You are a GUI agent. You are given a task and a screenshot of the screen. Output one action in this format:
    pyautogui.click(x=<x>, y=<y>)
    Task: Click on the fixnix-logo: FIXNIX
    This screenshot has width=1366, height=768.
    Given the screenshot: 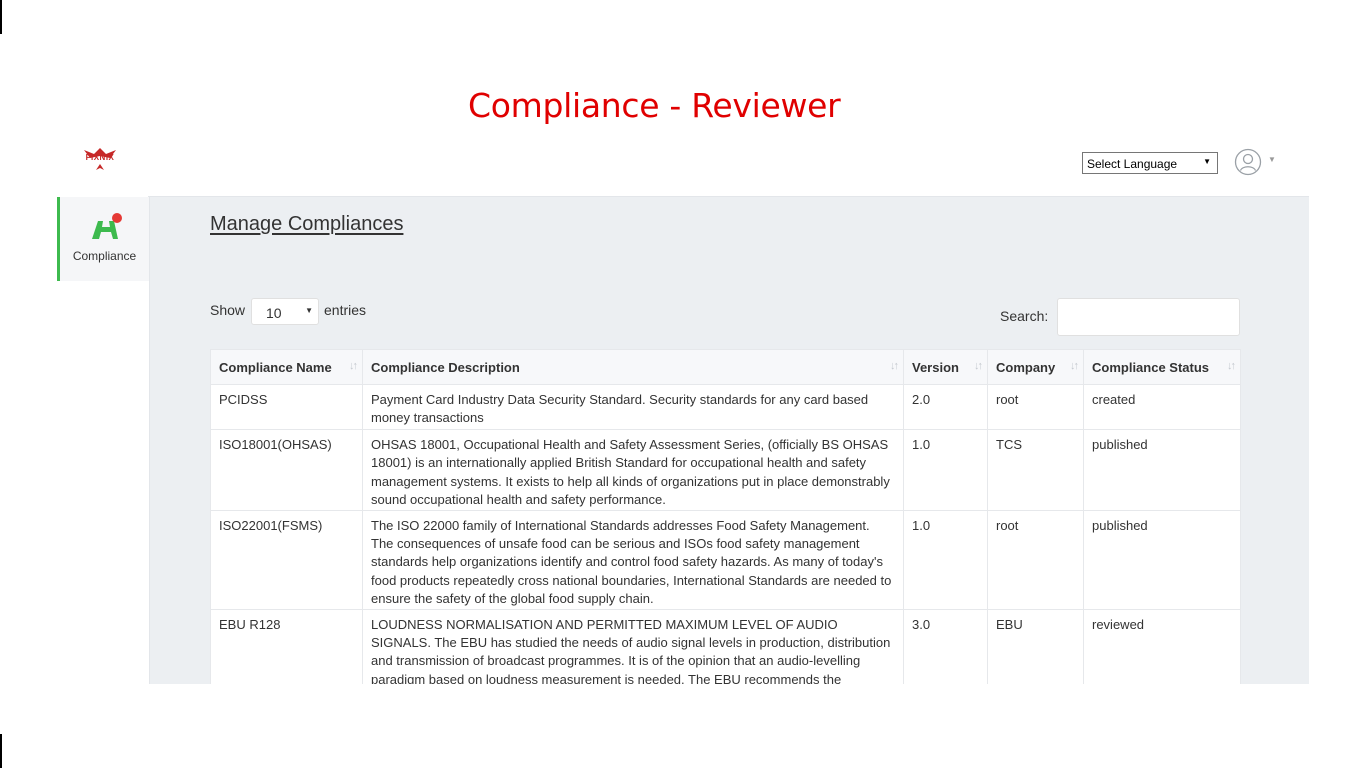 What is the action you would take?
    pyautogui.click(x=100, y=160)
    